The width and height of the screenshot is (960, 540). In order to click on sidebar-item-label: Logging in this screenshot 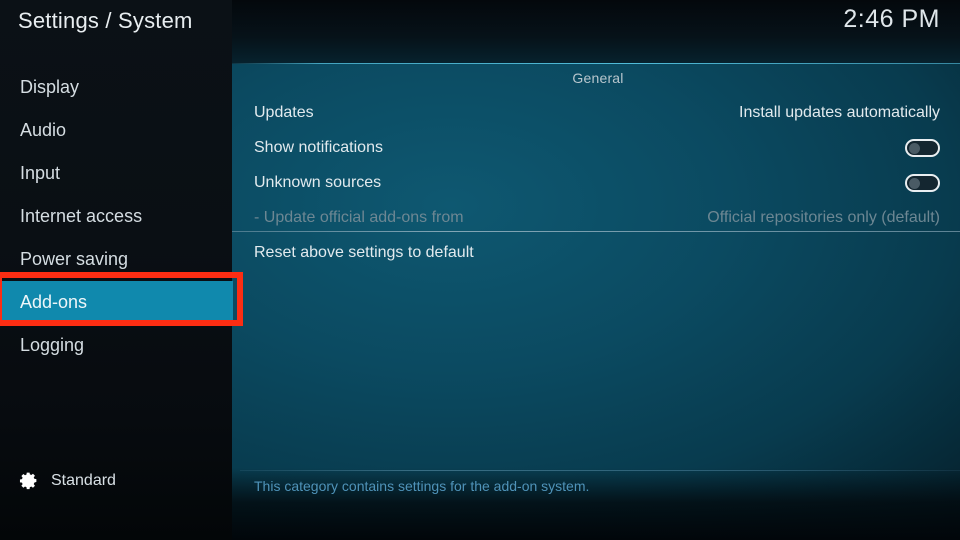, I will do `click(52, 345)`.